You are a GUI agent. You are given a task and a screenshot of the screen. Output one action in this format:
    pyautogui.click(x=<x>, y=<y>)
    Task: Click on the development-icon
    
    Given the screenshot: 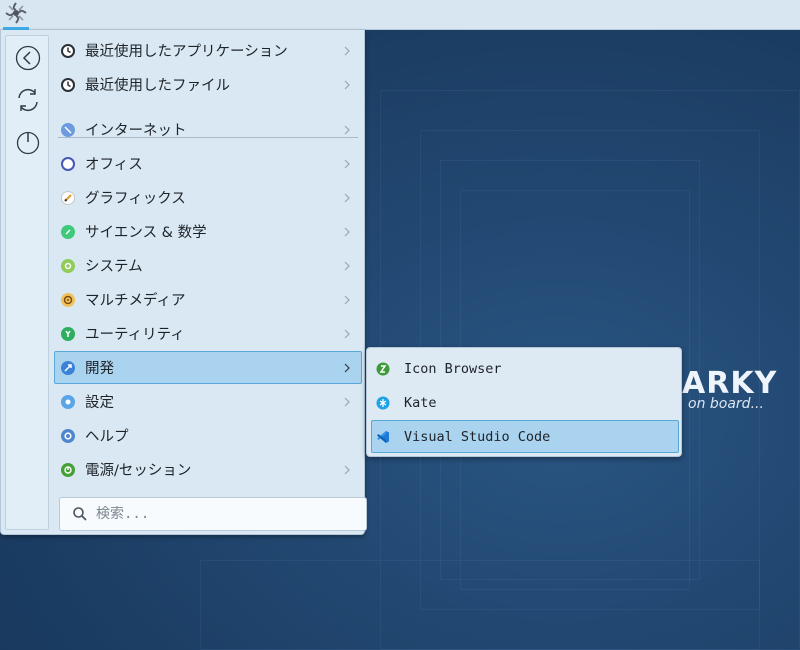 What is the action you would take?
    pyautogui.click(x=68, y=367)
    